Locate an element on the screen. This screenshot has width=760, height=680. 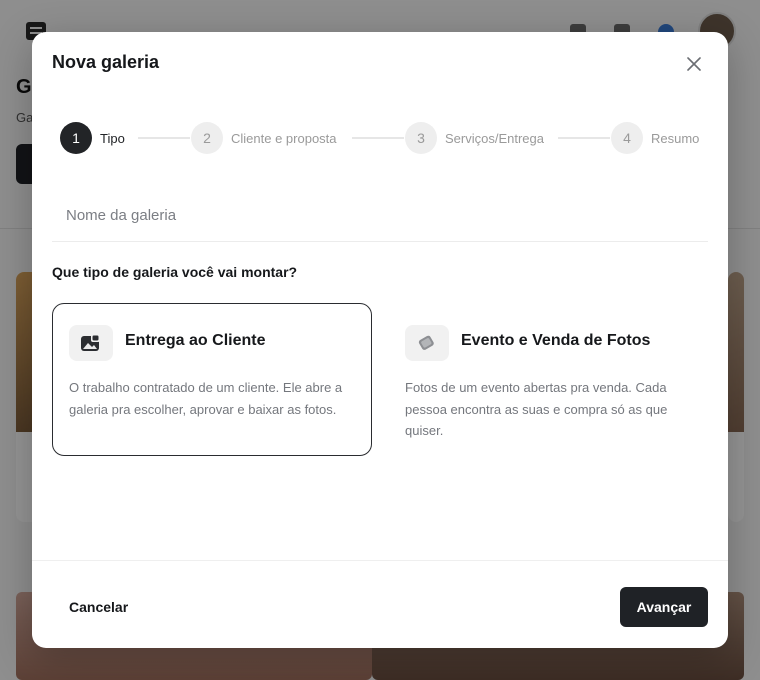
step-label: Tipo is located at coordinates (112, 138).